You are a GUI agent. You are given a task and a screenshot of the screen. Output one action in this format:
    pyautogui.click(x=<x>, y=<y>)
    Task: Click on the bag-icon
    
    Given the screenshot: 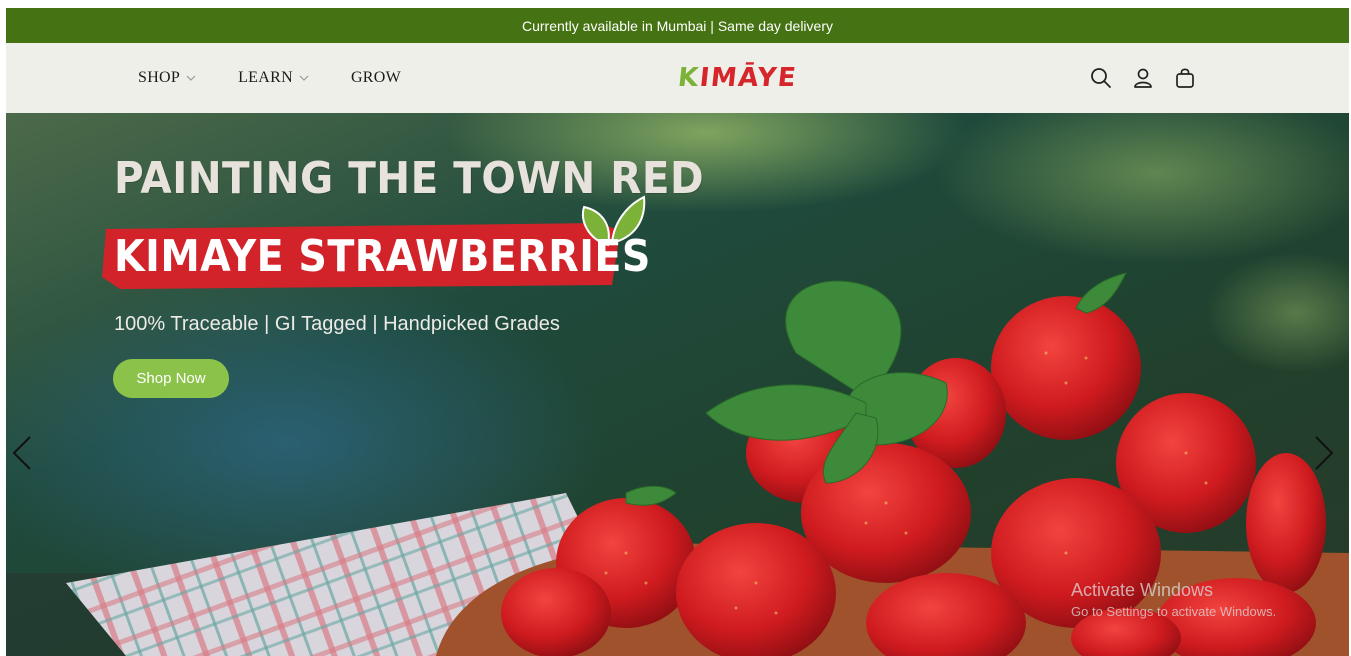 What is the action you would take?
    pyautogui.click(x=1185, y=78)
    